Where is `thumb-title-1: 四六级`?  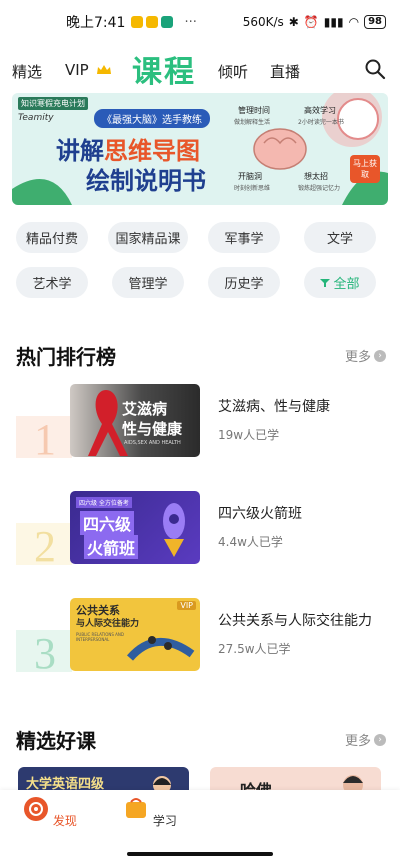
thumb-title-1: 四六级 is located at coordinates (107, 523).